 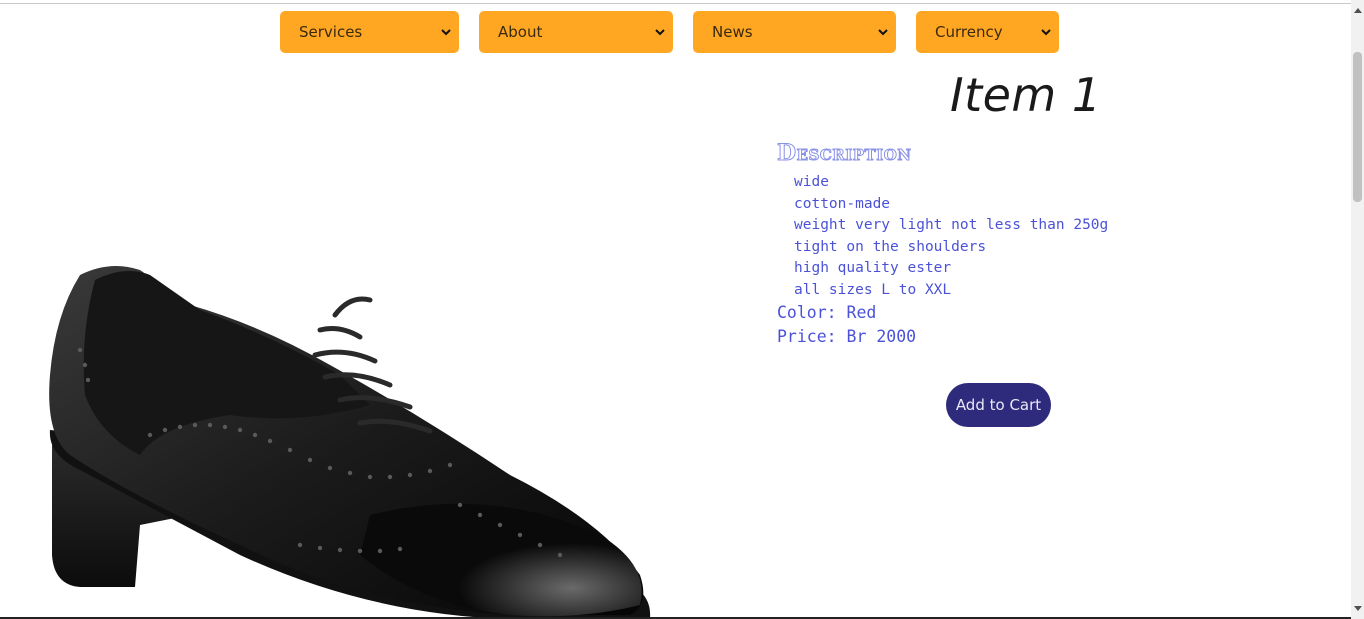 What do you see at coordinates (969, 32) in the screenshot?
I see `currency-dropdown-label: Currency` at bounding box center [969, 32].